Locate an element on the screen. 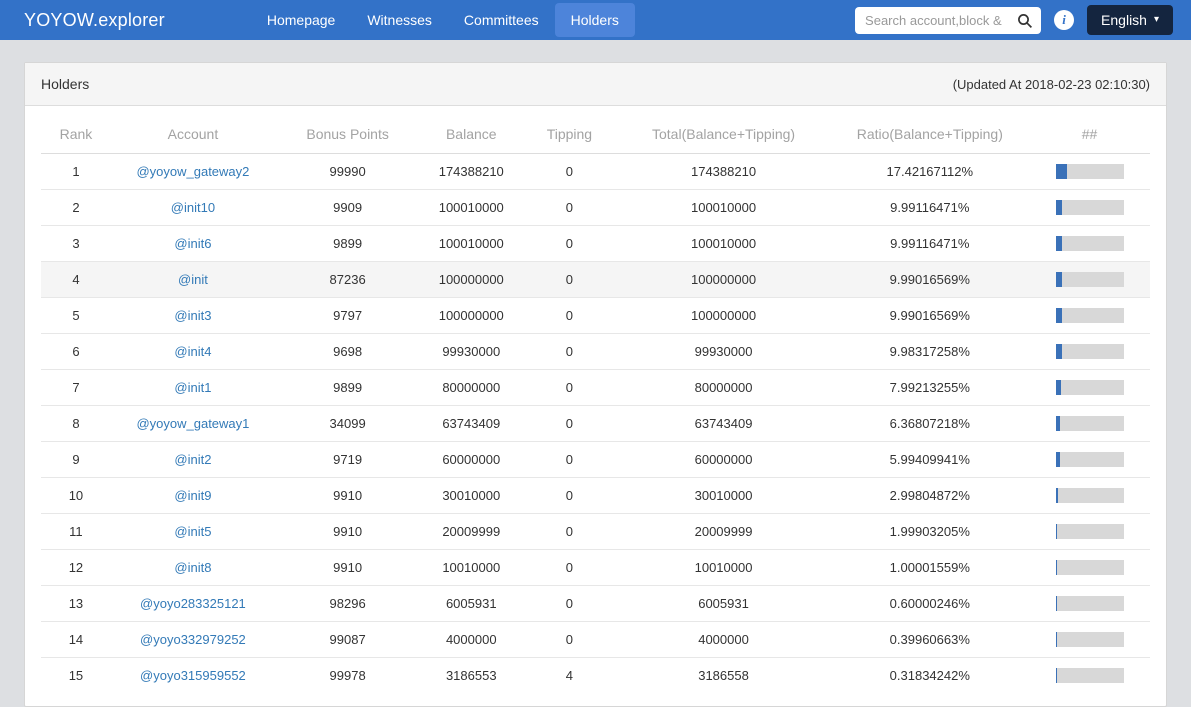 This screenshot has height=707, width=1191. nav-item-homepage: Homepage is located at coordinates (301, 20).